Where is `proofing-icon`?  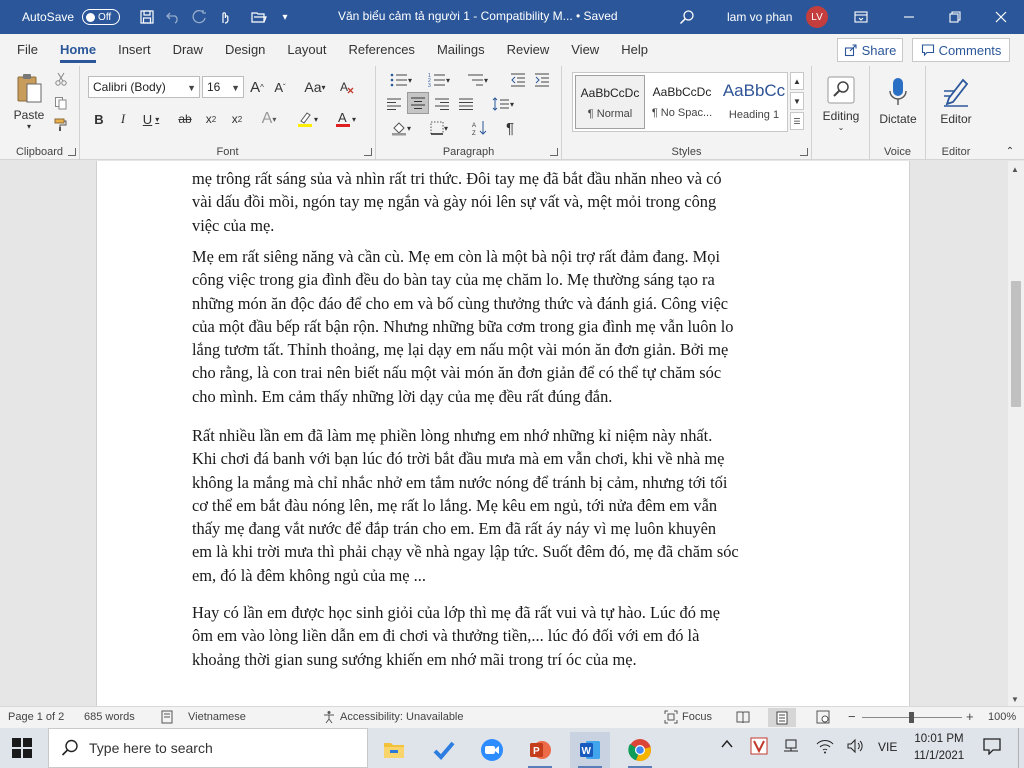 proofing-icon is located at coordinates (167, 718).